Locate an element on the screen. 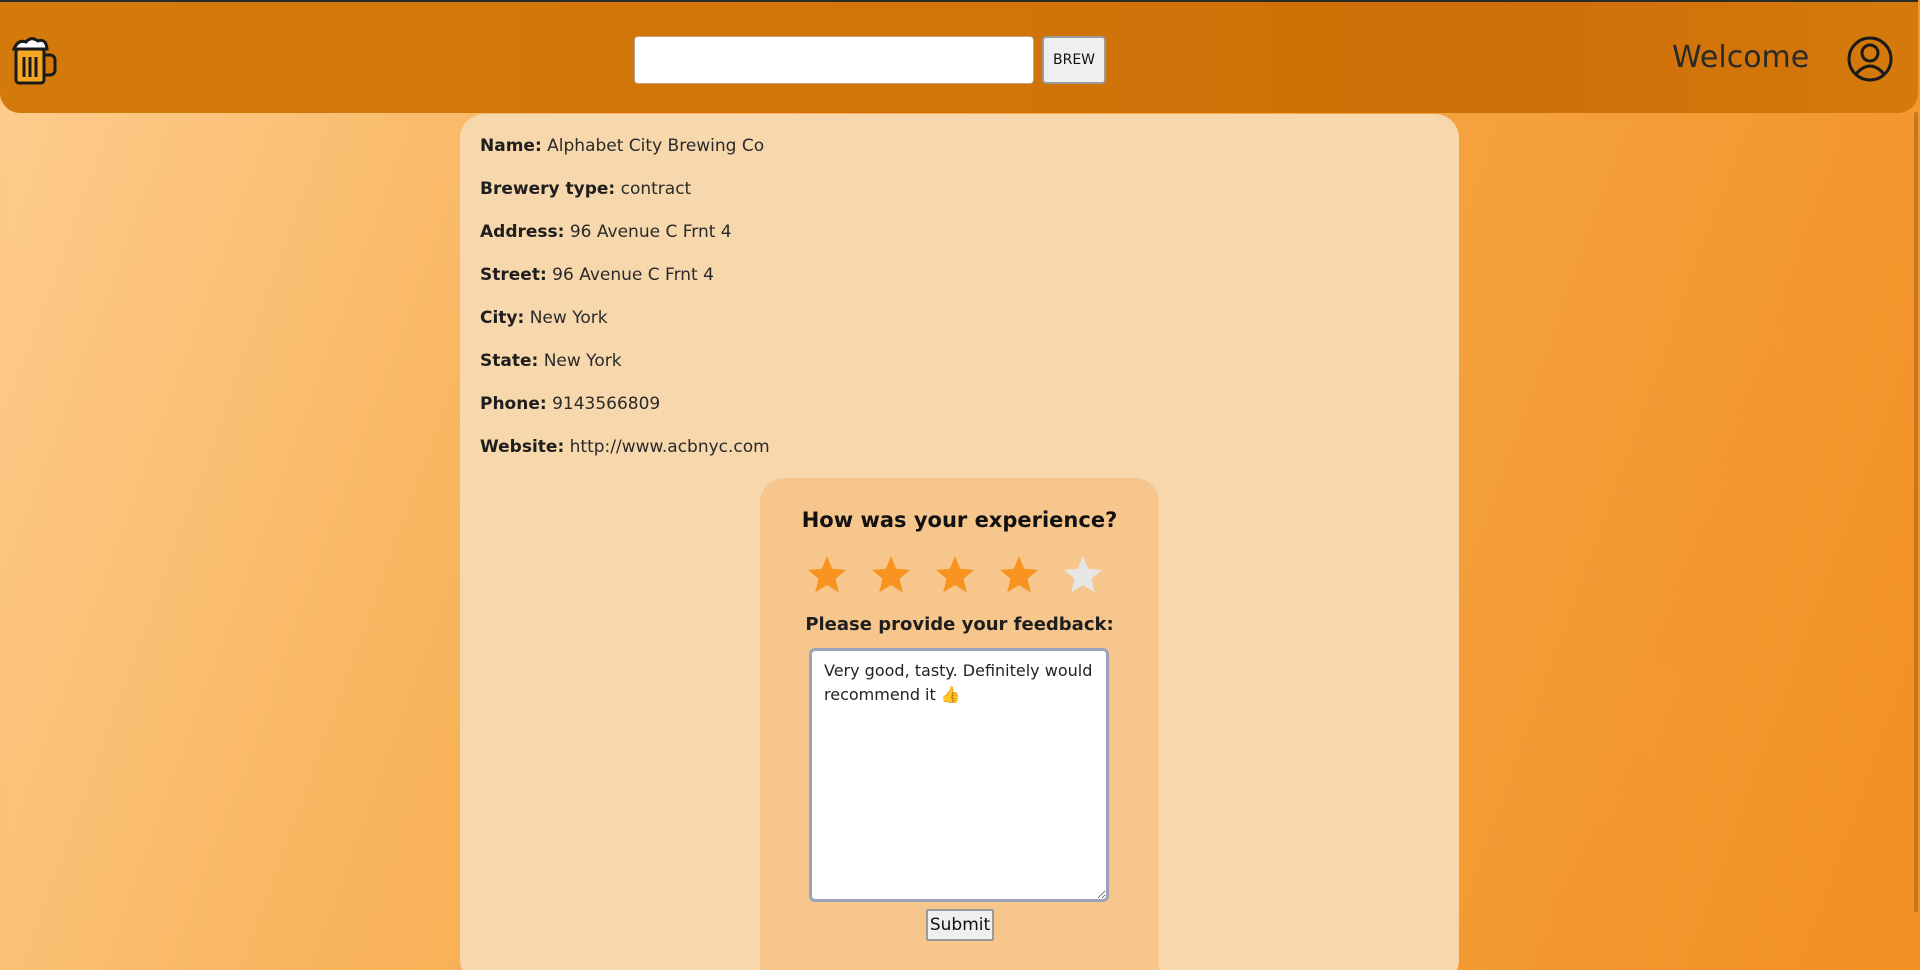 The height and width of the screenshot is (970, 1920). star-rating is located at coordinates (955, 575).